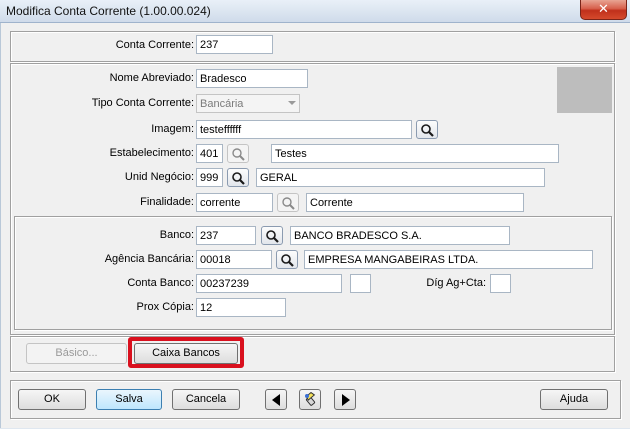 This screenshot has width=630, height=429. Describe the element at coordinates (209, 153) in the screenshot. I see `estabelecimento-code-field: 401` at that location.